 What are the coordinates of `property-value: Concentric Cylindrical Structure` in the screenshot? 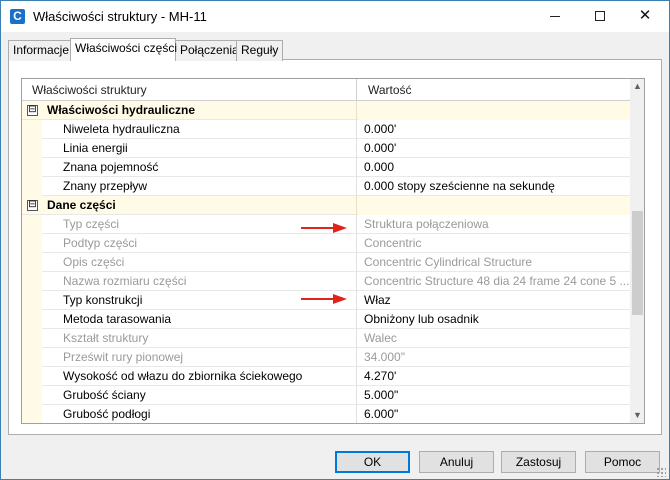 It's located at (448, 262).